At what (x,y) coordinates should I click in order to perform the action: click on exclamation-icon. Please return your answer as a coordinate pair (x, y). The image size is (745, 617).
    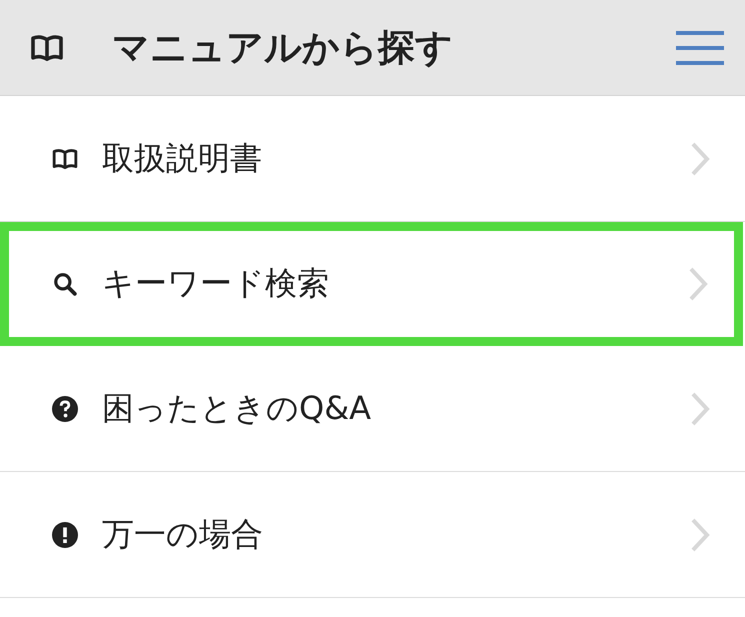
    Looking at the image, I should click on (65, 535).